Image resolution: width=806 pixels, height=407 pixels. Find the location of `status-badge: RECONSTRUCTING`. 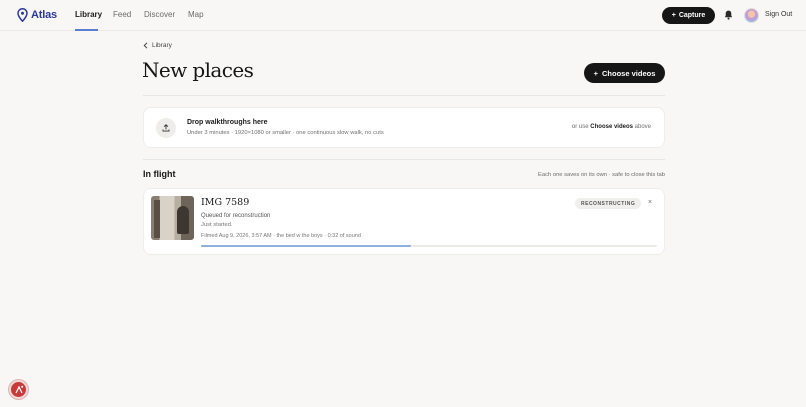

status-badge: RECONSTRUCTING is located at coordinates (608, 203).